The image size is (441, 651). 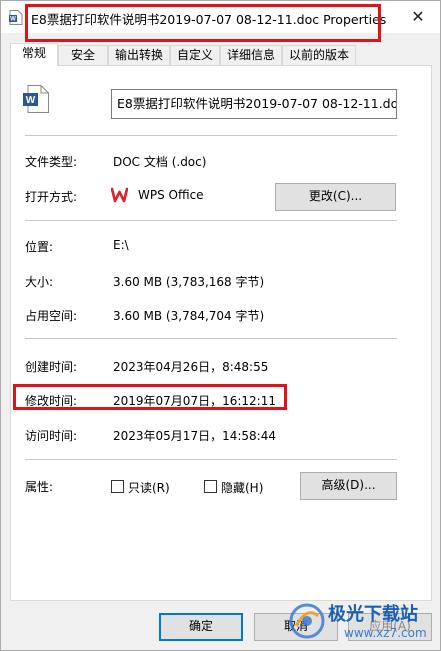 I want to click on created-value: 2023年04月26日，8:48:55, so click(x=191, y=367).